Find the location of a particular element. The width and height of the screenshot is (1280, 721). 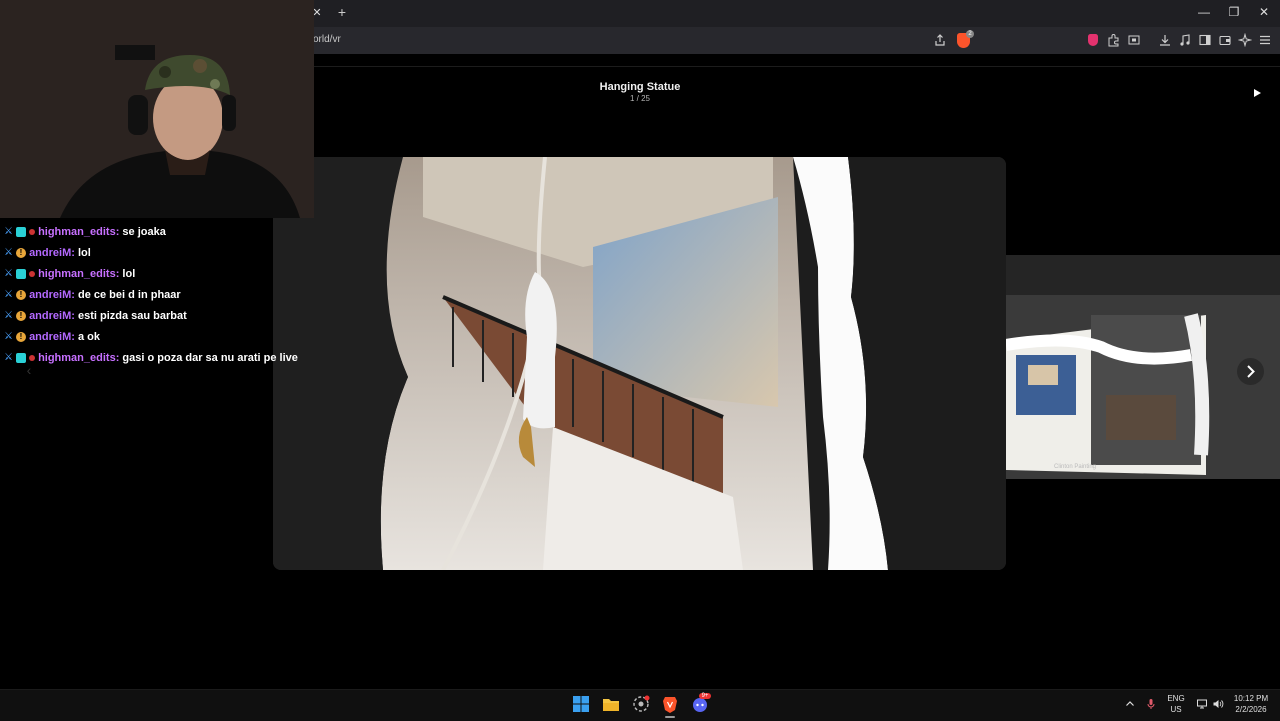

next-artwork-caption: Clinton Painting is located at coordinates (1075, 467).